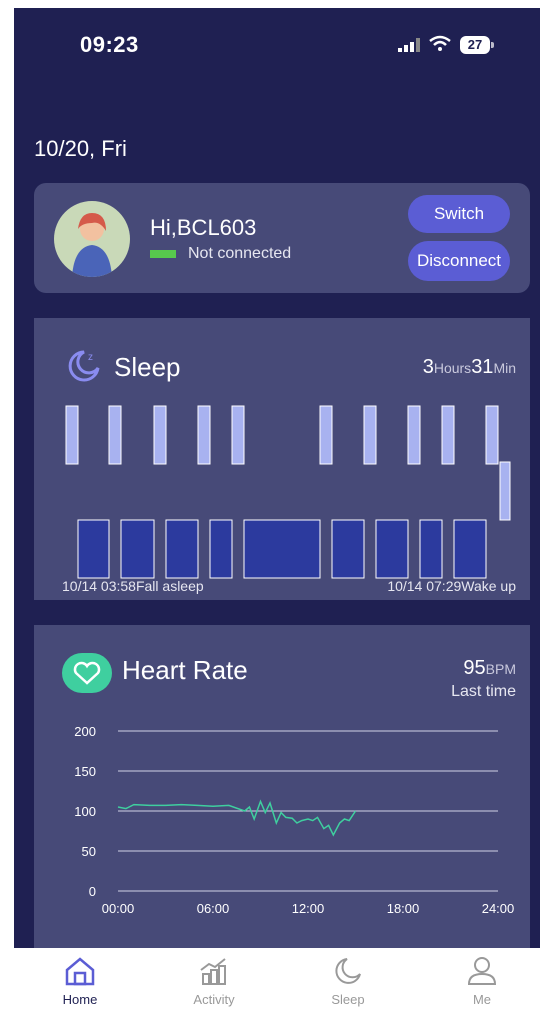  What do you see at coordinates (80, 971) in the screenshot?
I see `home-icon` at bounding box center [80, 971].